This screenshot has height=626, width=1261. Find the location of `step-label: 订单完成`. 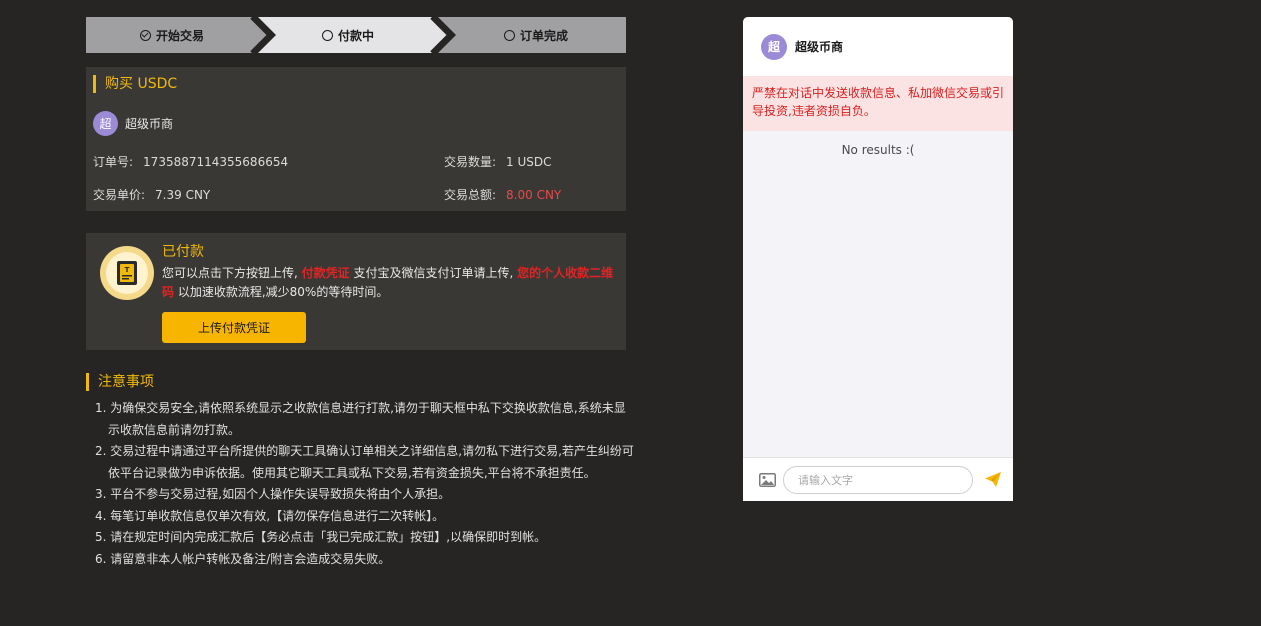

step-label: 订单完成 is located at coordinates (543, 35).